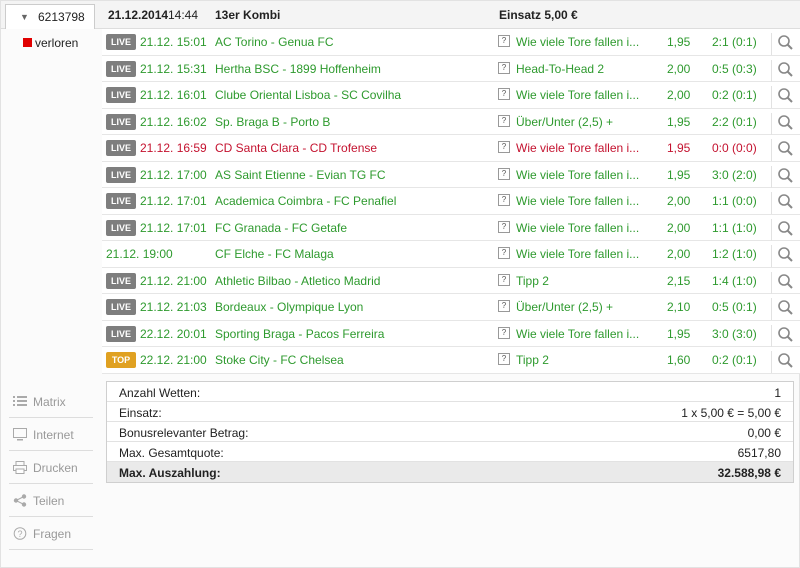 This screenshot has width=800, height=568. What do you see at coordinates (248, 15) in the screenshot?
I see `bet-type: 13er Kombi` at bounding box center [248, 15].